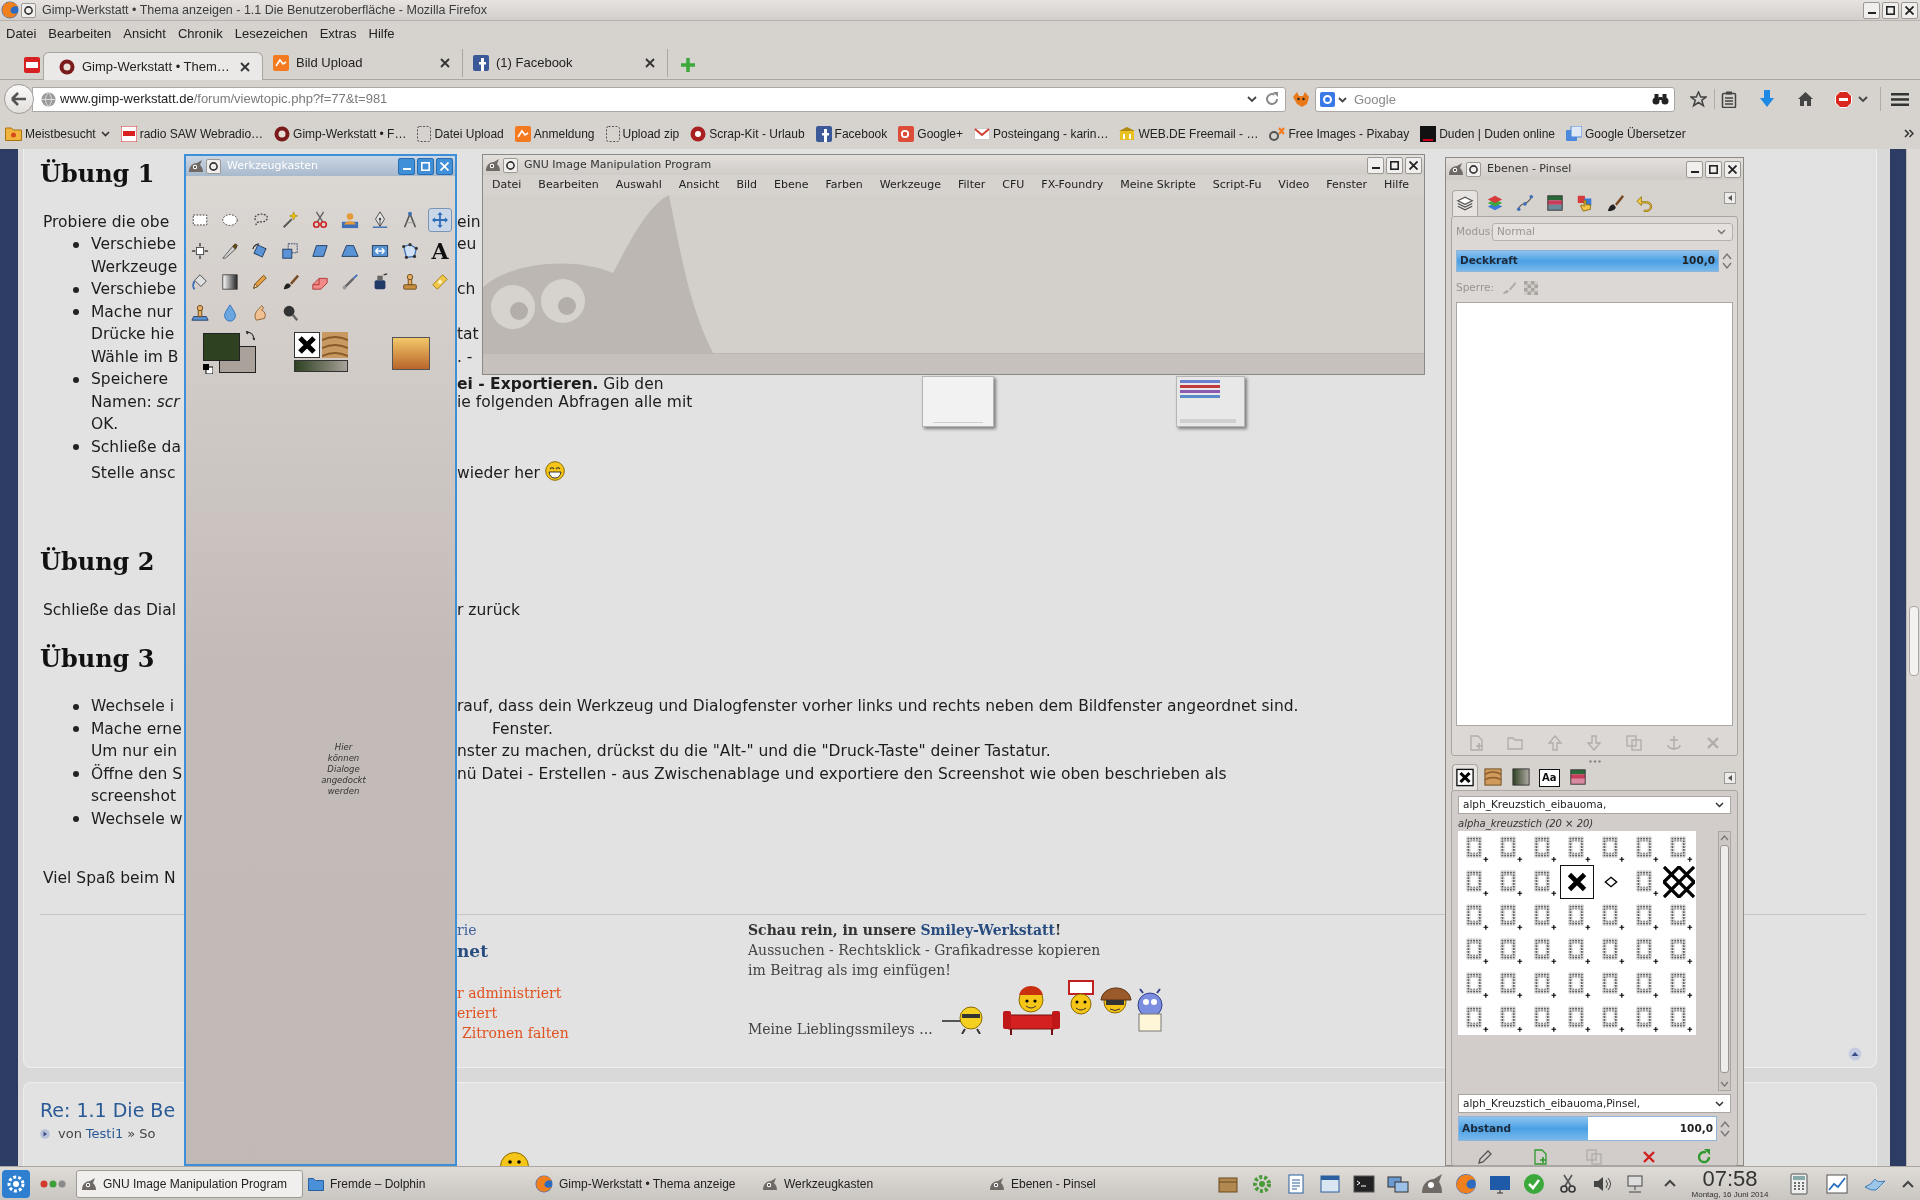  What do you see at coordinates (189, 1183) in the screenshot?
I see `taskbar-button: GNU Image Manipulation Program` at bounding box center [189, 1183].